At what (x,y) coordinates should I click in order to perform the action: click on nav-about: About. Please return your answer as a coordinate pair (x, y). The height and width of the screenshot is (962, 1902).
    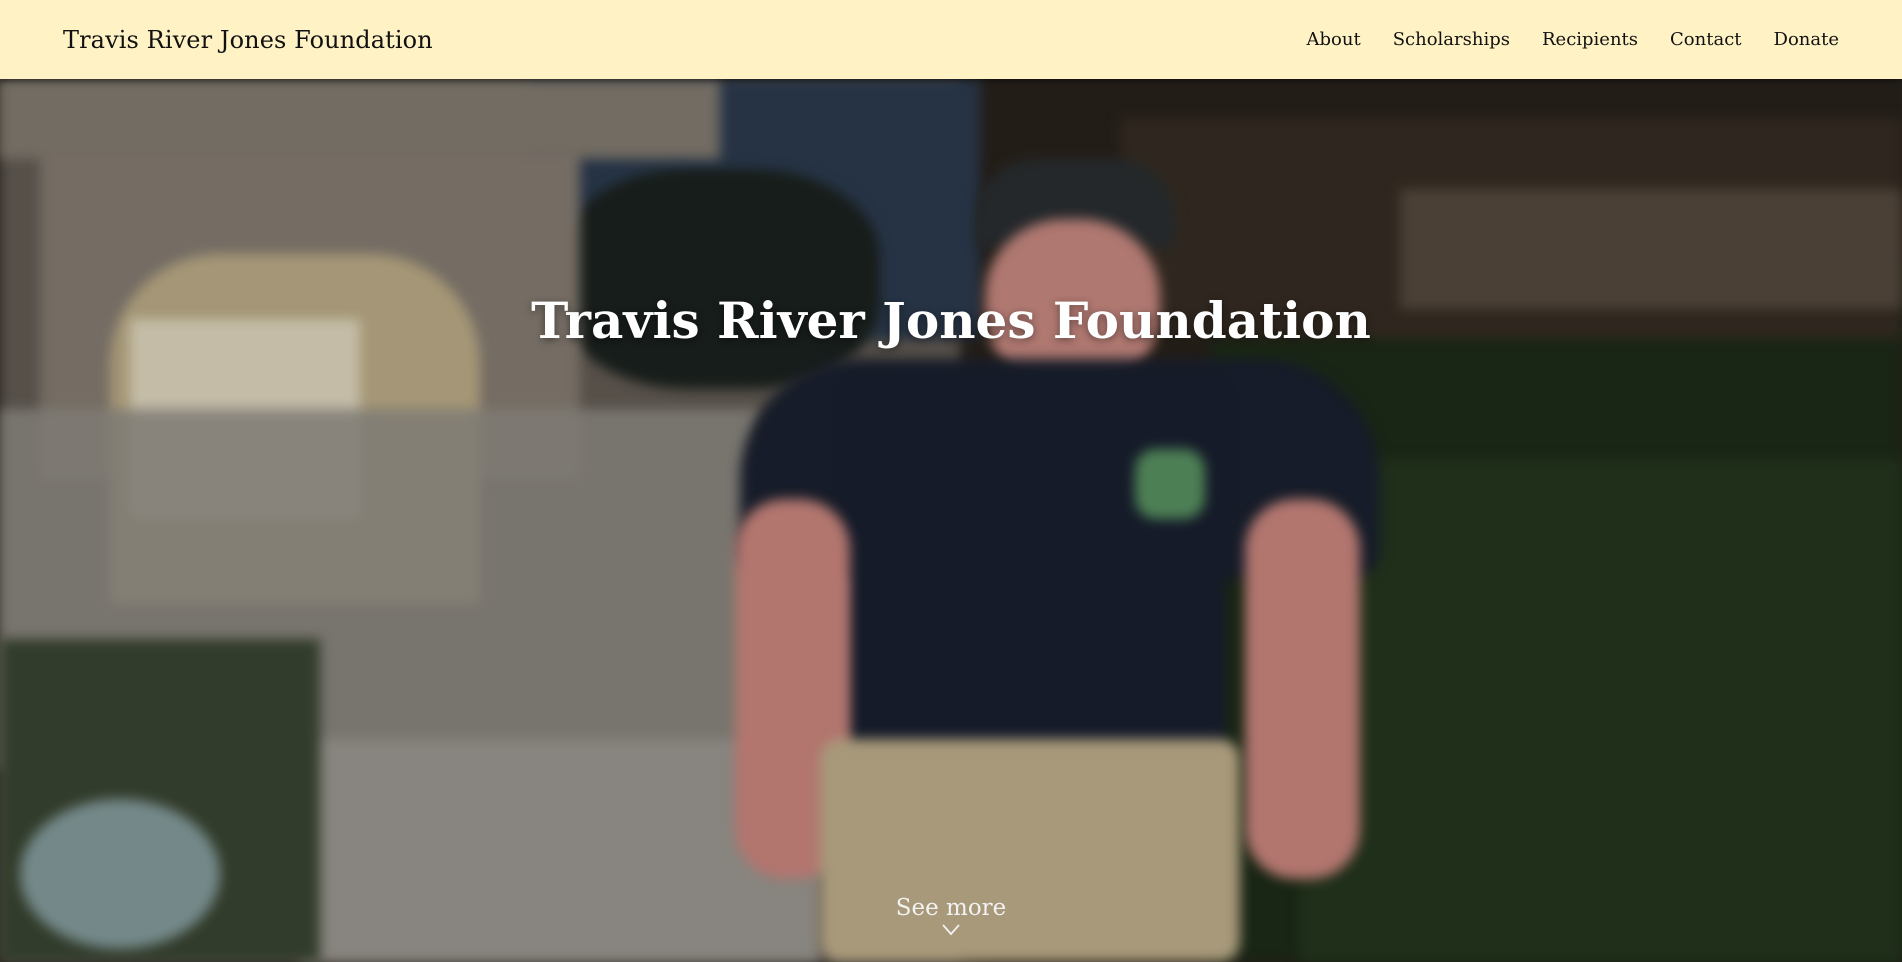
    Looking at the image, I should click on (1334, 39).